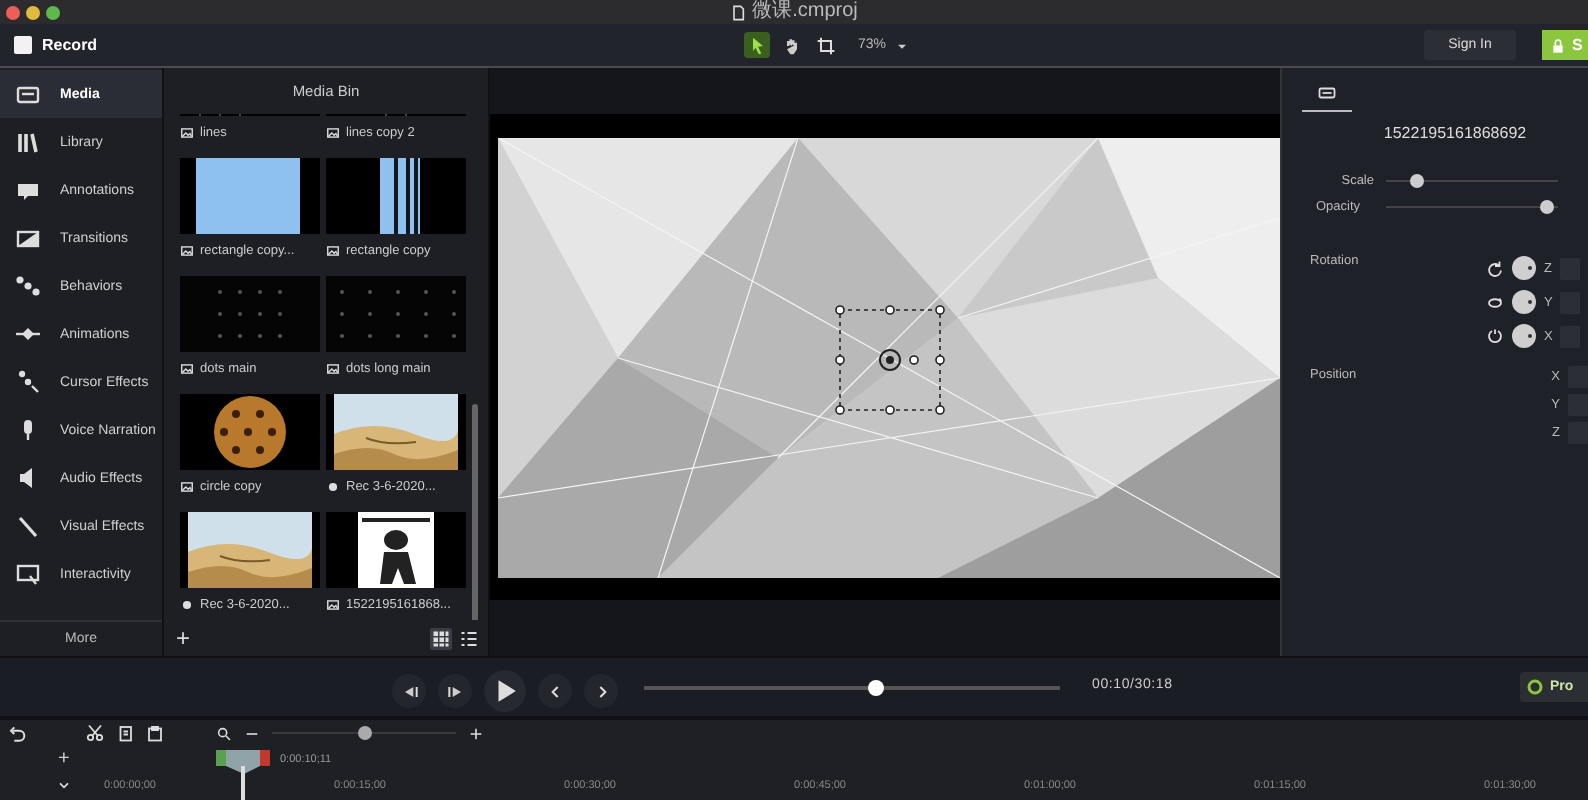 This screenshot has height=800, width=1588. I want to click on wand-icon, so click(28, 526).